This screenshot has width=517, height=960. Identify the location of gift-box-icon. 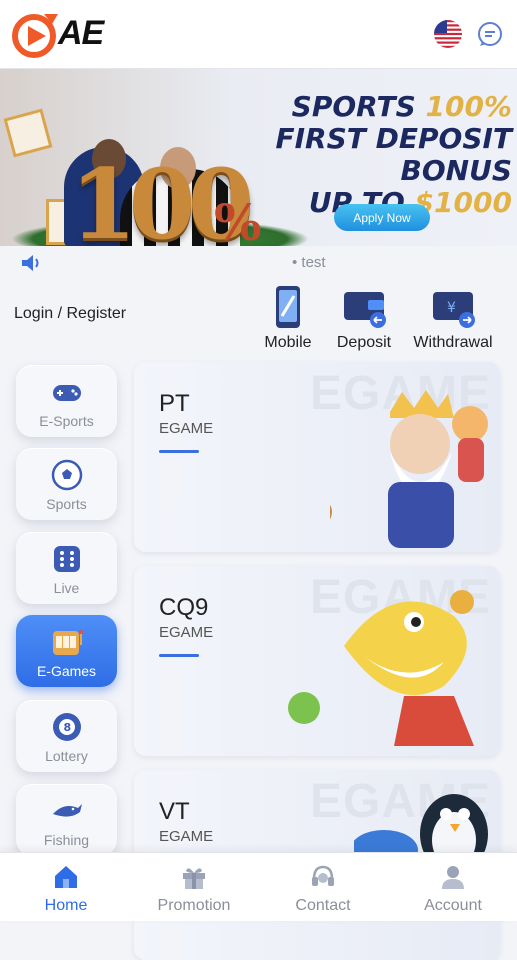
(28, 133).